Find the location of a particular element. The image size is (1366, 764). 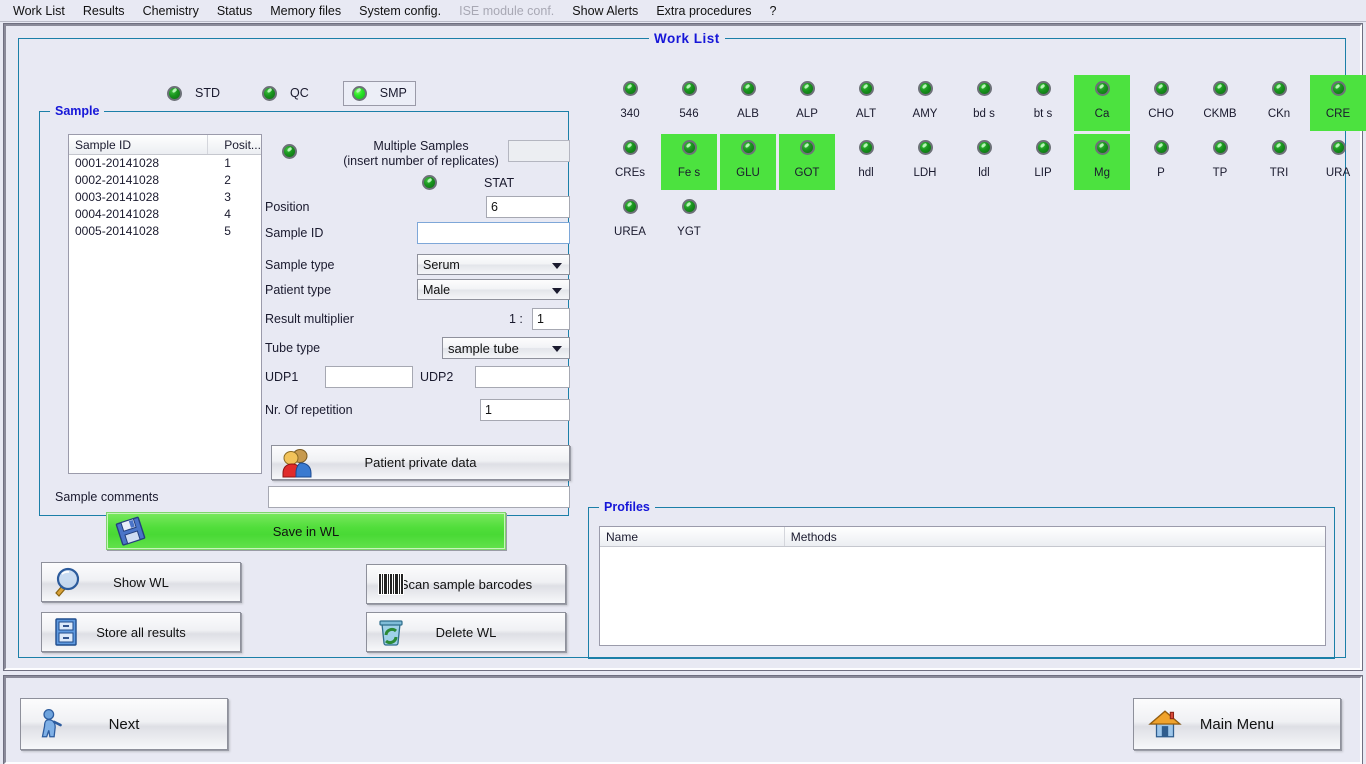

mode-option-smp: SMP is located at coordinates (379, 93).